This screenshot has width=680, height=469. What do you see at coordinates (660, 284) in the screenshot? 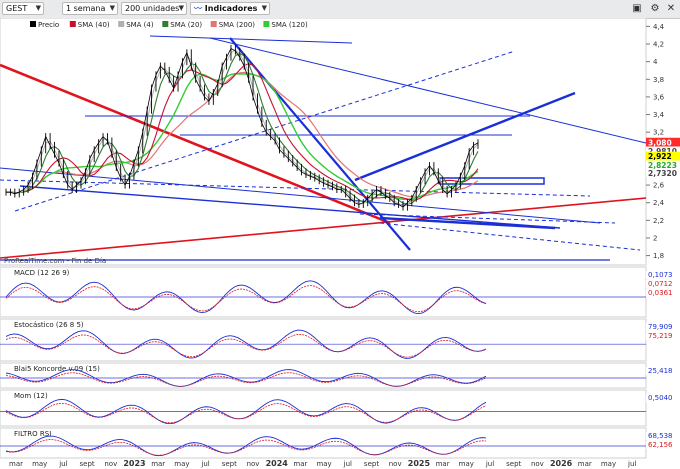
I see `indicator-value: 0,0712` at bounding box center [660, 284].